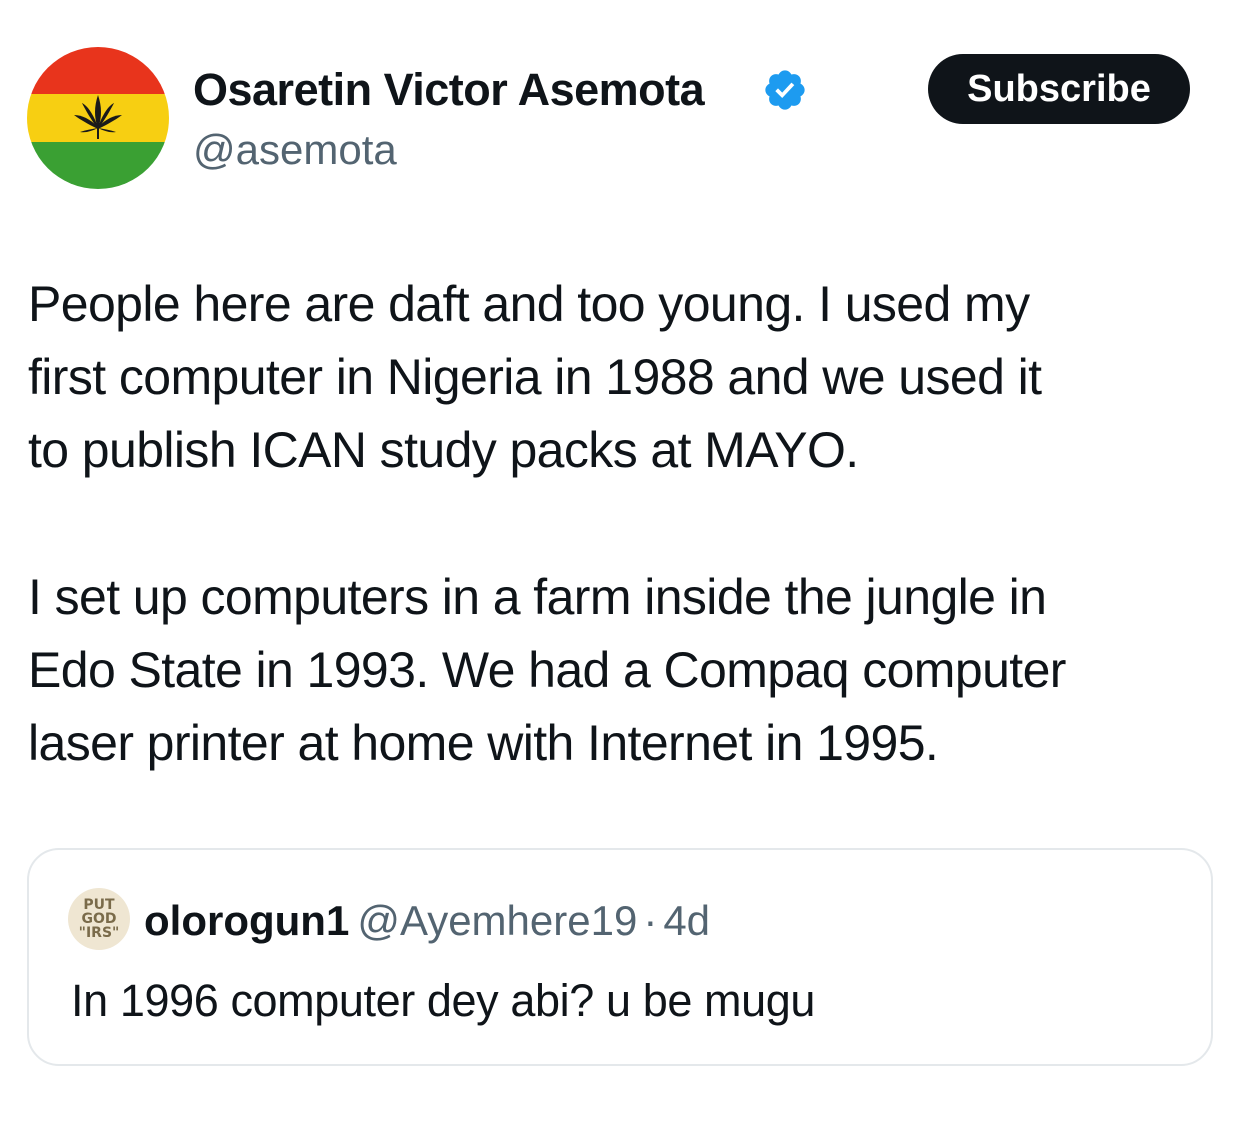  I want to click on subscribe-button: Subscribe, so click(1059, 89).